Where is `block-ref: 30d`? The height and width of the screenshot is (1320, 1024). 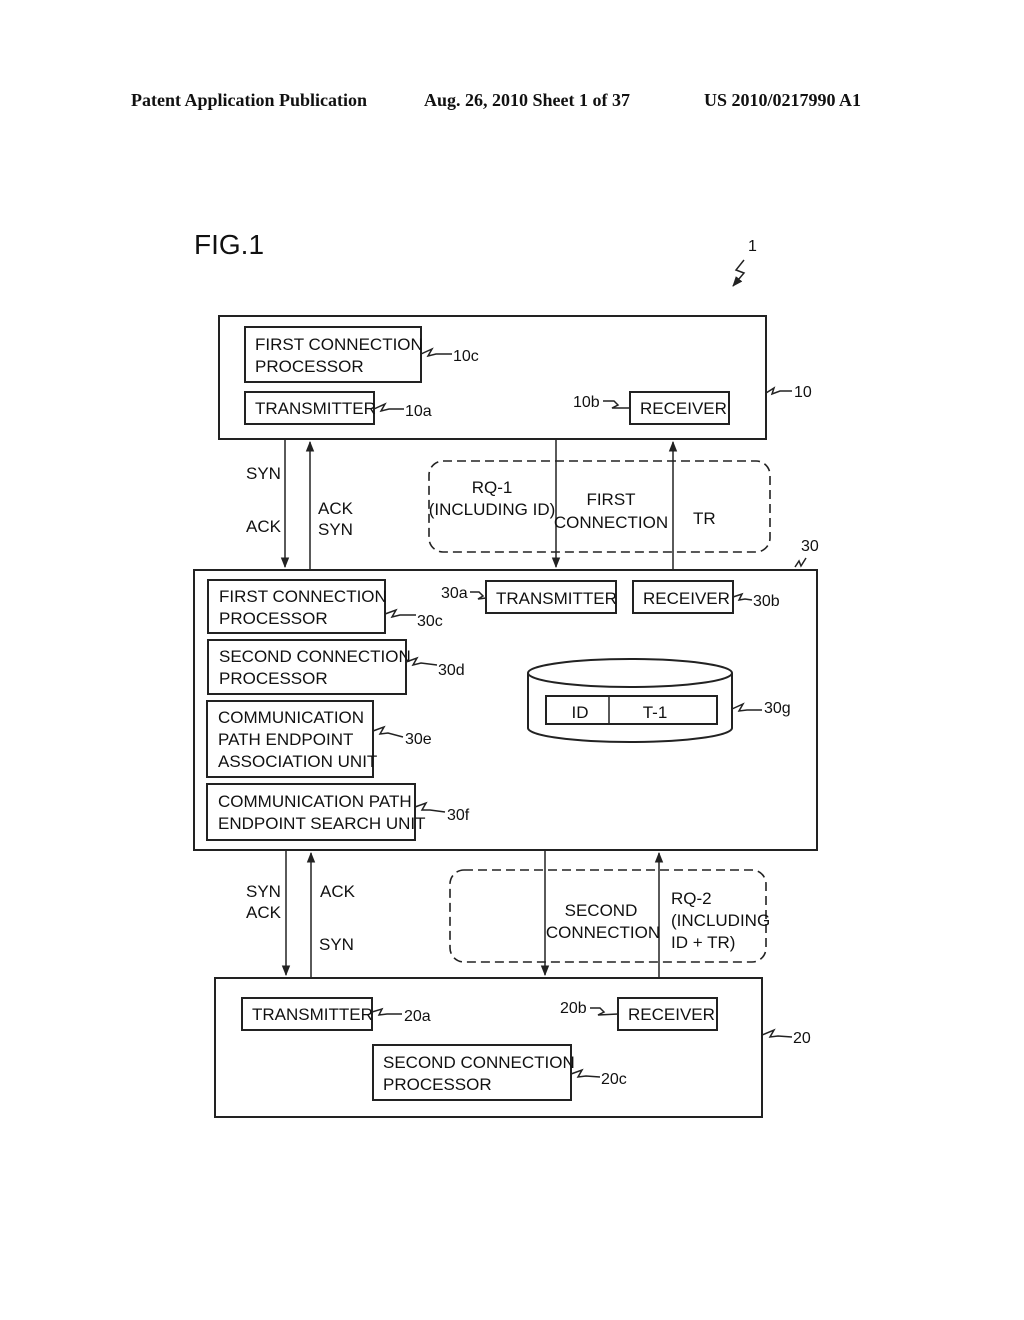 block-ref: 30d is located at coordinates (451, 670).